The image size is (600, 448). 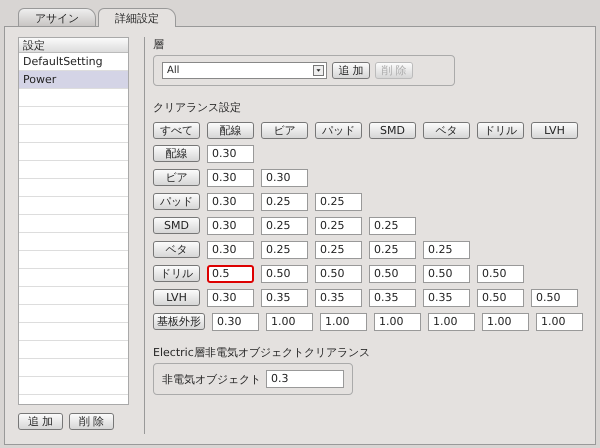 What do you see at coordinates (305, 379) in the screenshot?
I see `clearance-field: 0.3` at bounding box center [305, 379].